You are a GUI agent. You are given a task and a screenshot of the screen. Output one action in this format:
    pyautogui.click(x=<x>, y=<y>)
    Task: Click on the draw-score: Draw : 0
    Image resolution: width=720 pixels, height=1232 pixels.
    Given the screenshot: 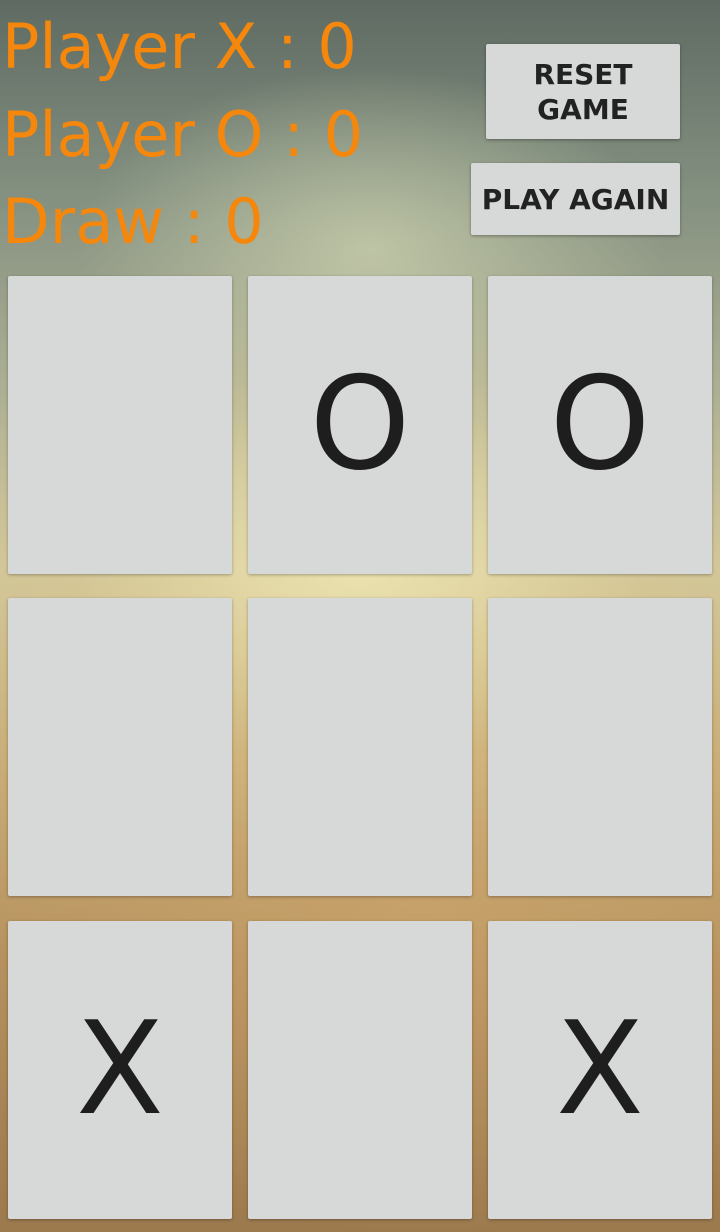 What is the action you would take?
    pyautogui.click(x=133, y=221)
    